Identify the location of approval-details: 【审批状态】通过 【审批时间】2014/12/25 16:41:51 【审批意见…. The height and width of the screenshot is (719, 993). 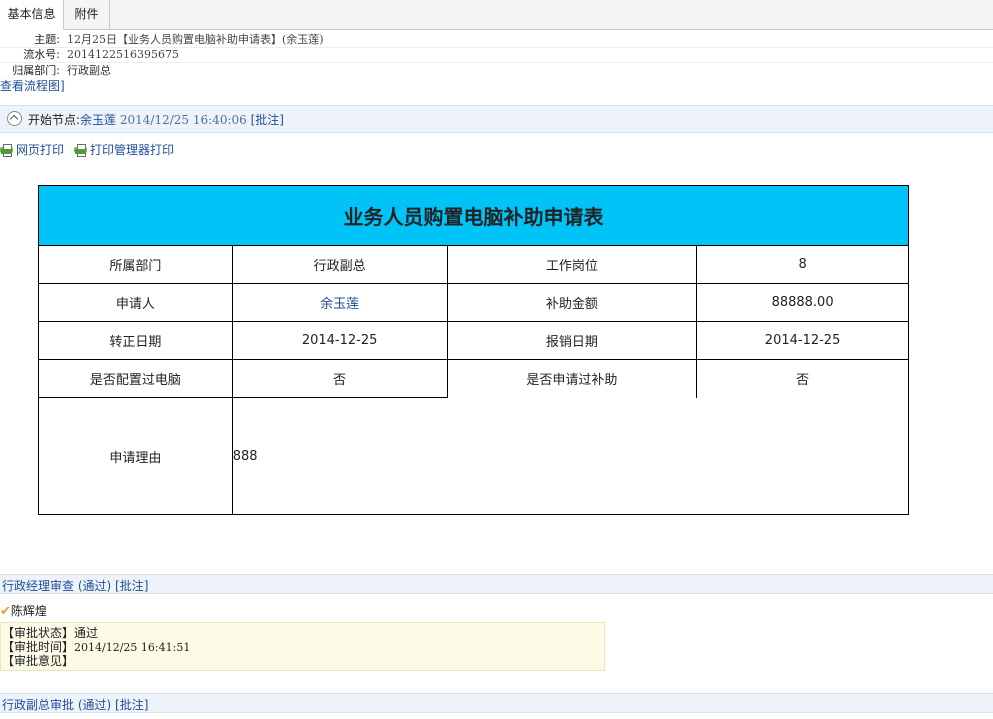
(302, 646).